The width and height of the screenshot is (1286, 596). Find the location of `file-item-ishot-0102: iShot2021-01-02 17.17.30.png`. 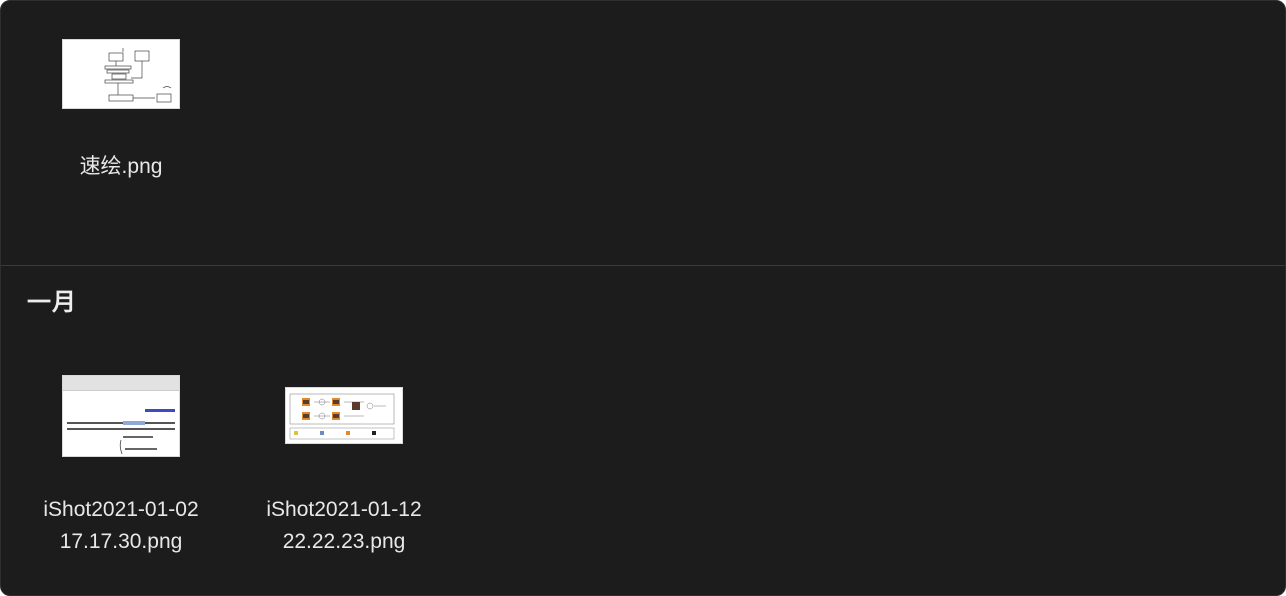

file-item-ishot-0102: iShot2021-01-02 17.17.30.png is located at coordinates (121, 470).